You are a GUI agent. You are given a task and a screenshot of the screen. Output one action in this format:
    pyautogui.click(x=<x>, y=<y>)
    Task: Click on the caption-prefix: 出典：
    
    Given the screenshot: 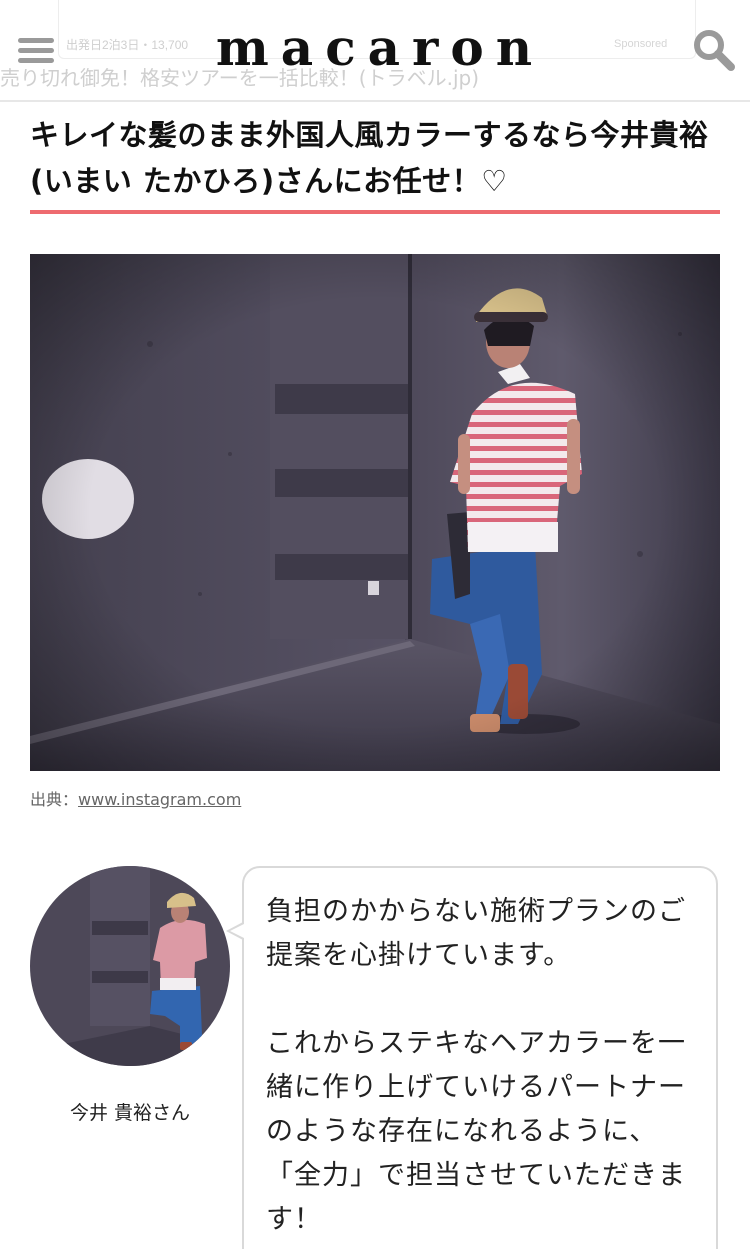 What is the action you would take?
    pyautogui.click(x=54, y=799)
    